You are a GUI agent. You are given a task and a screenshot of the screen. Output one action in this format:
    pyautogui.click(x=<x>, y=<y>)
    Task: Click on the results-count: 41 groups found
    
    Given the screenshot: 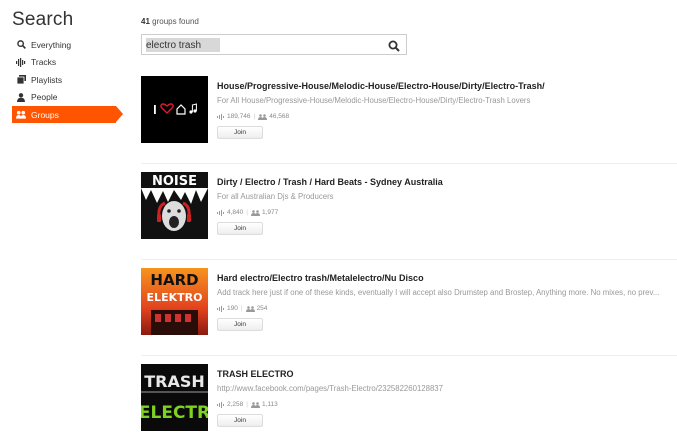 What is the action you would take?
    pyautogui.click(x=170, y=21)
    